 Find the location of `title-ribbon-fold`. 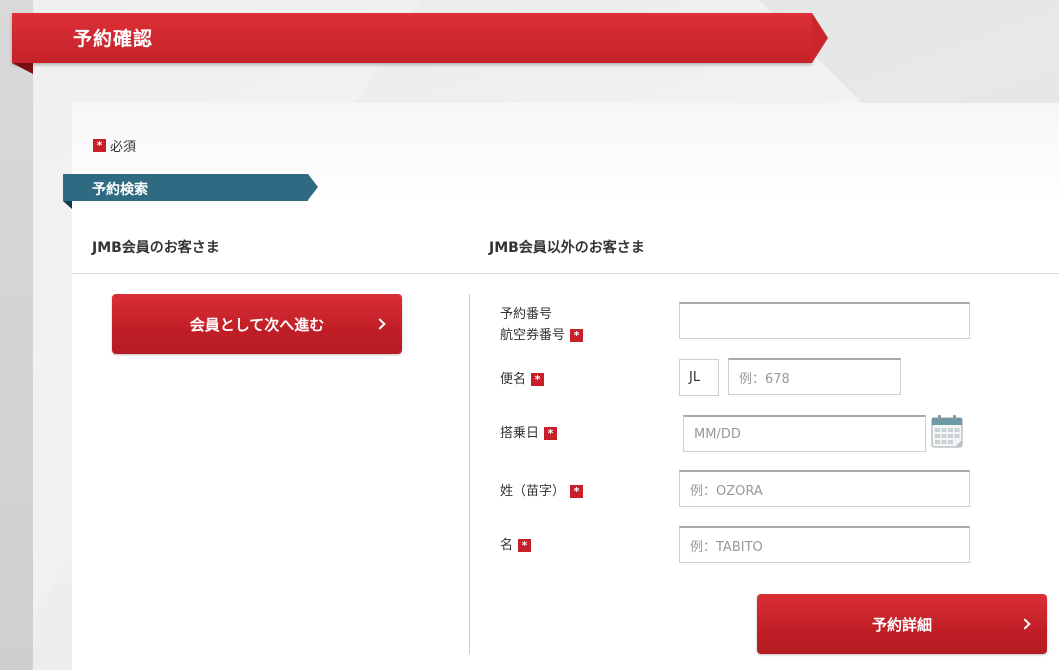

title-ribbon-fold is located at coordinates (22, 68).